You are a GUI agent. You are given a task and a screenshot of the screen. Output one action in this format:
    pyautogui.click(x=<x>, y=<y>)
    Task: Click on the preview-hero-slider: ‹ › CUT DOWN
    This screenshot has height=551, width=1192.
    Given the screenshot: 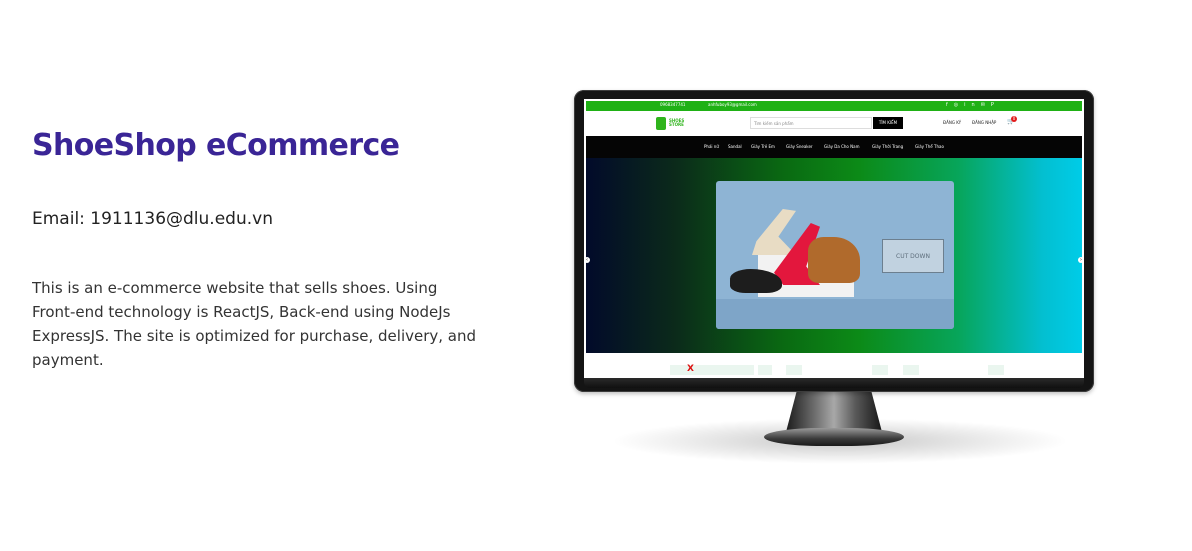 What is the action you would take?
    pyautogui.click(x=834, y=255)
    